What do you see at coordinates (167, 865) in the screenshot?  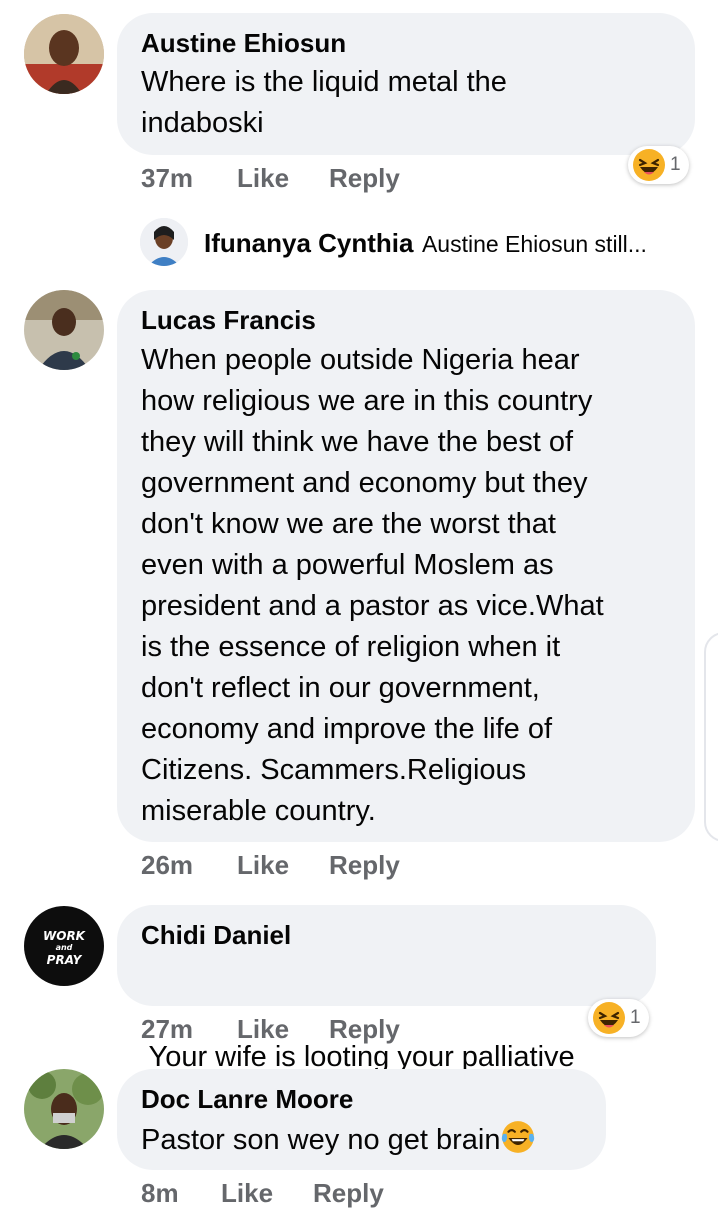 I see `comment-timestamp: 26m` at bounding box center [167, 865].